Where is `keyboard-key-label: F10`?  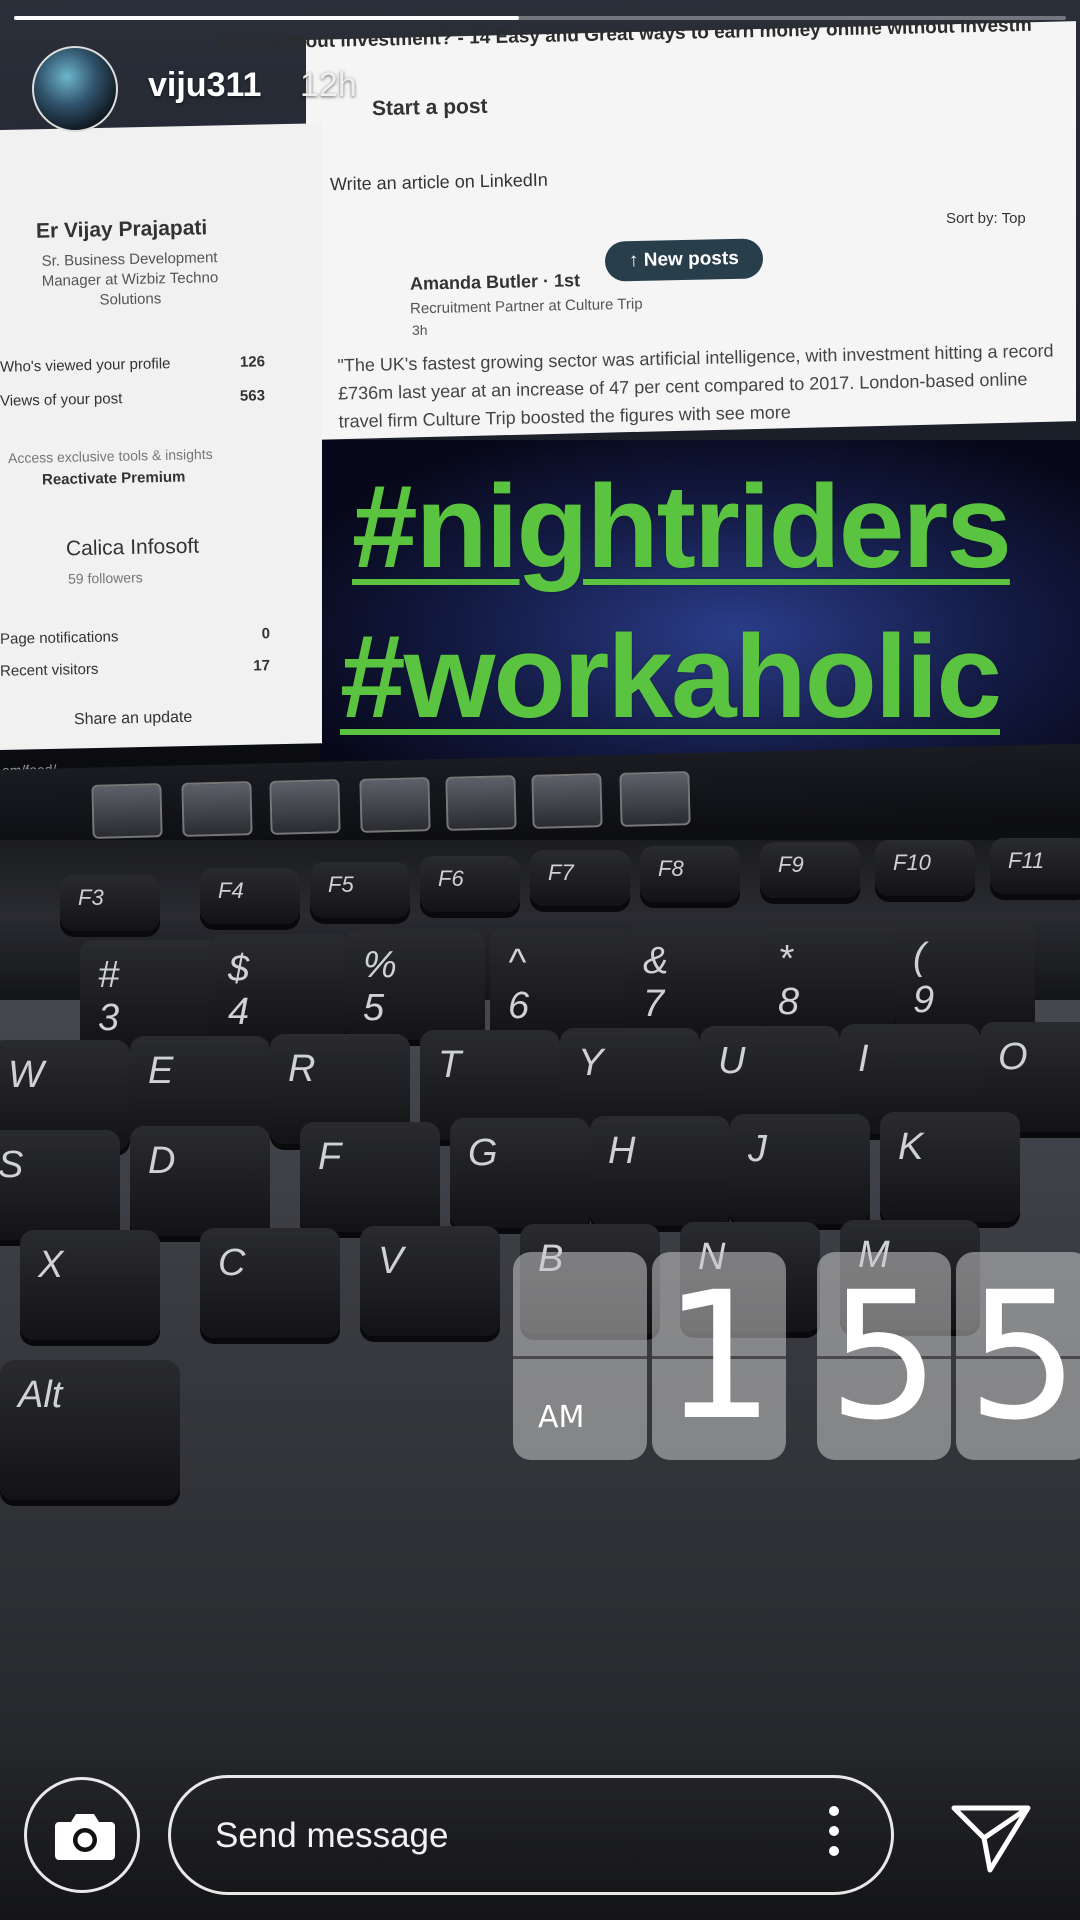 keyboard-key-label: F10 is located at coordinates (912, 862).